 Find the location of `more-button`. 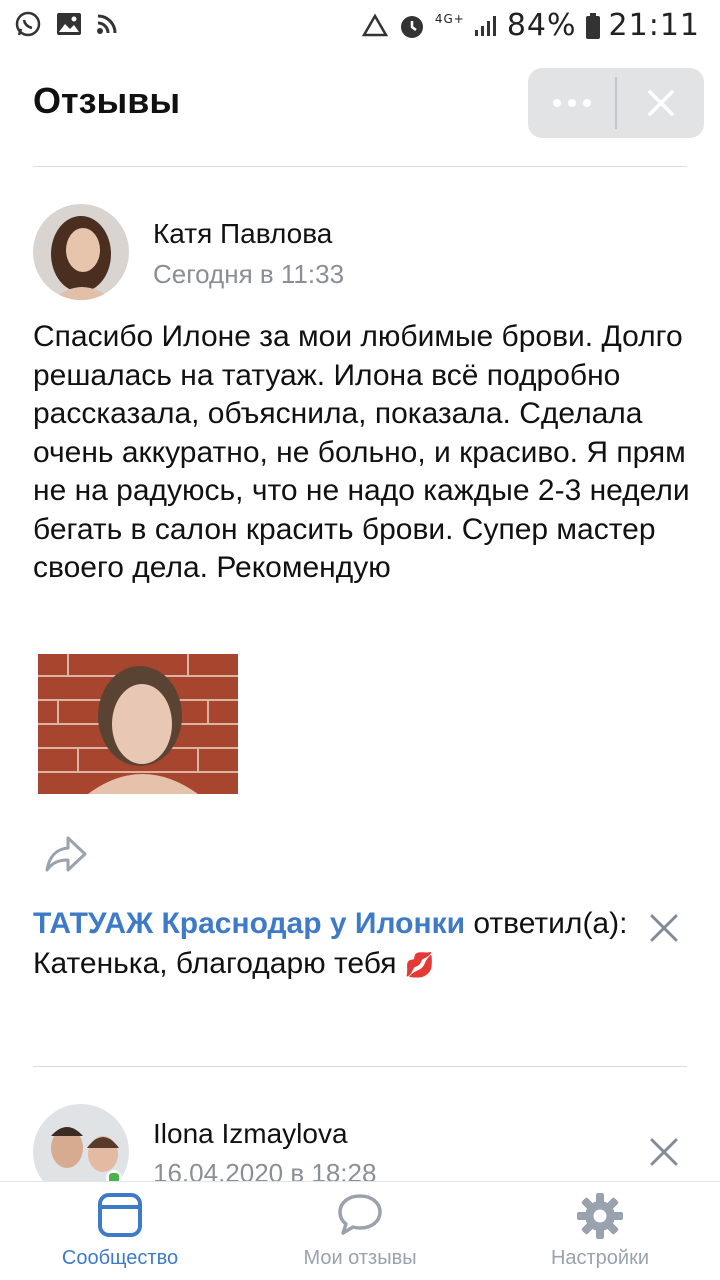

more-button is located at coordinates (571, 103).